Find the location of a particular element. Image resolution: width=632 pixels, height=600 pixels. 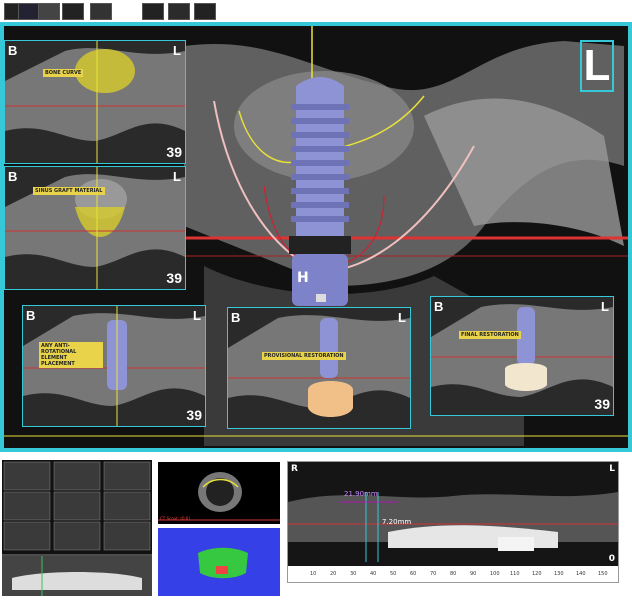

left-side-label: L is located at coordinates (612, 469).